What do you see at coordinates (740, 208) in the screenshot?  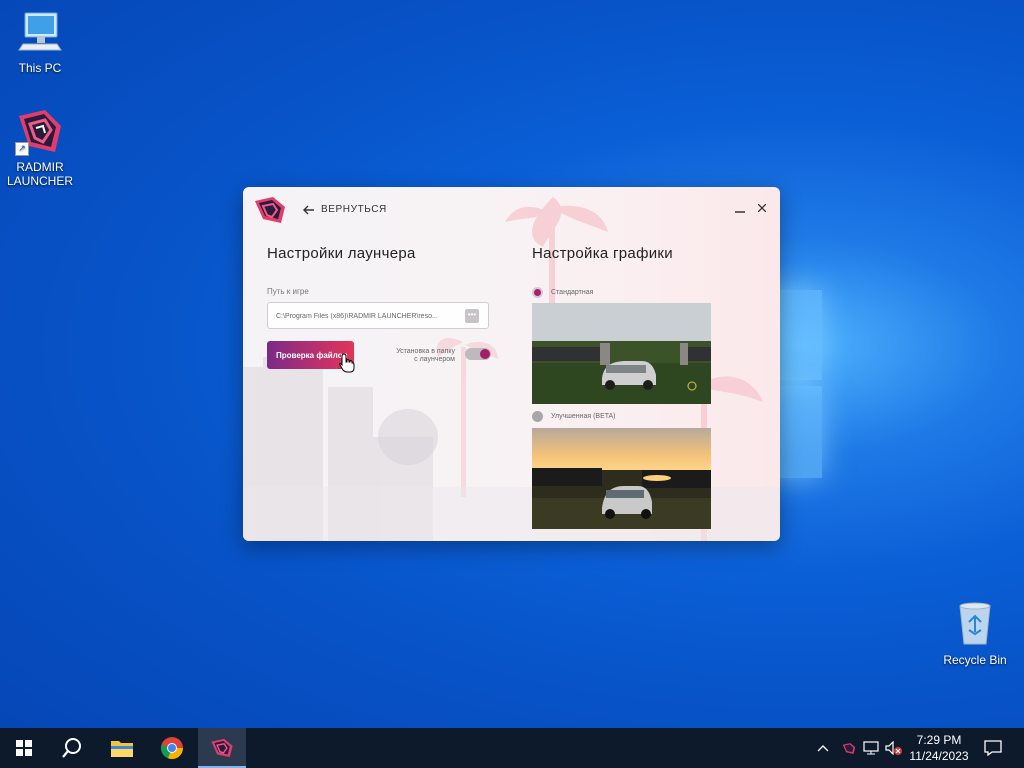 I see `minimize-button` at bounding box center [740, 208].